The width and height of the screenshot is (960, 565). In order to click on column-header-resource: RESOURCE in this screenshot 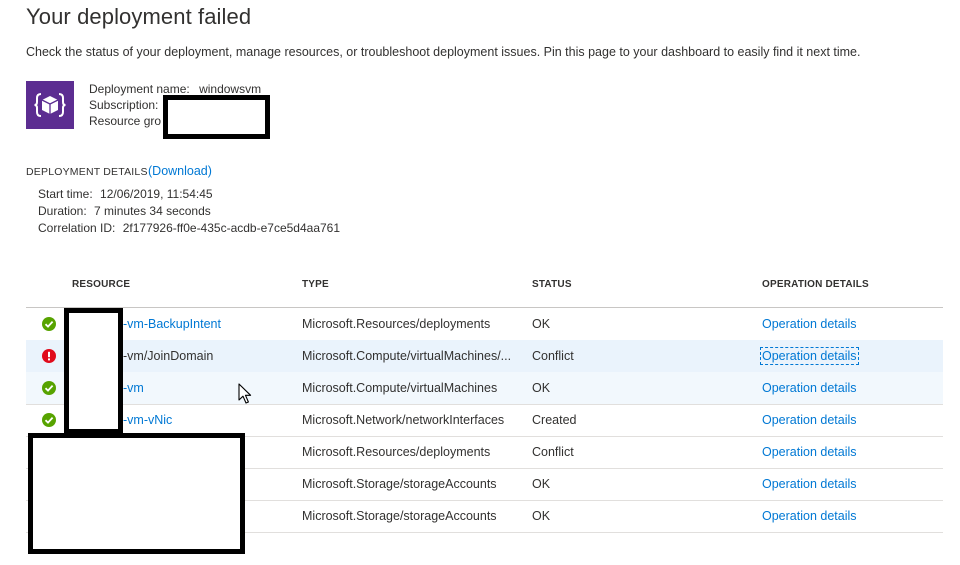, I will do `click(101, 284)`.